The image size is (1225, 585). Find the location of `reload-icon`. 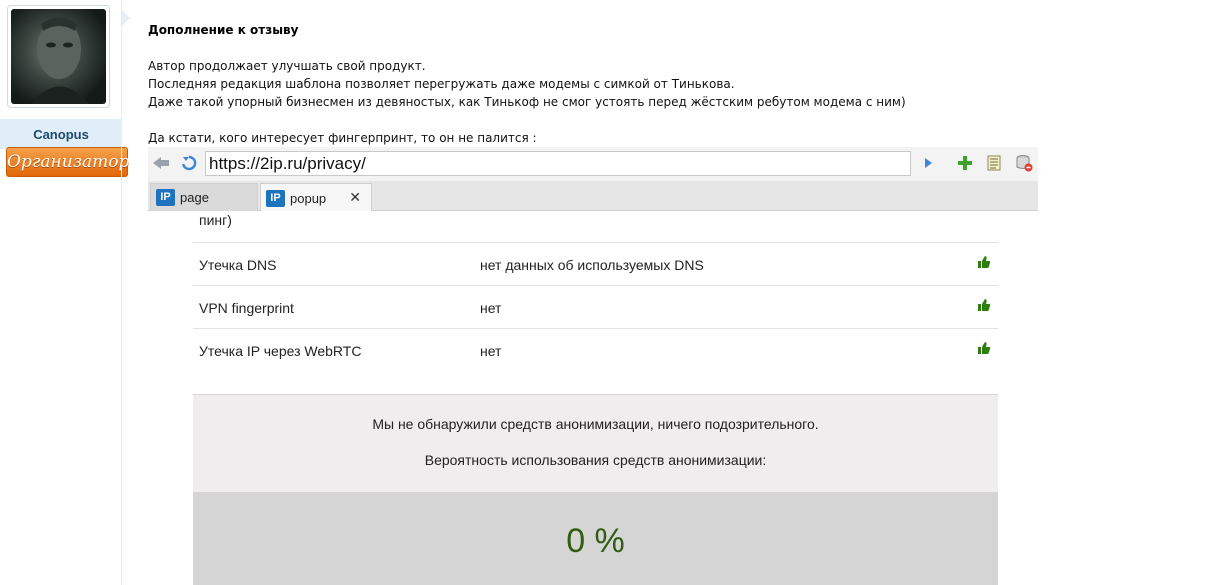

reload-icon is located at coordinates (189, 163).